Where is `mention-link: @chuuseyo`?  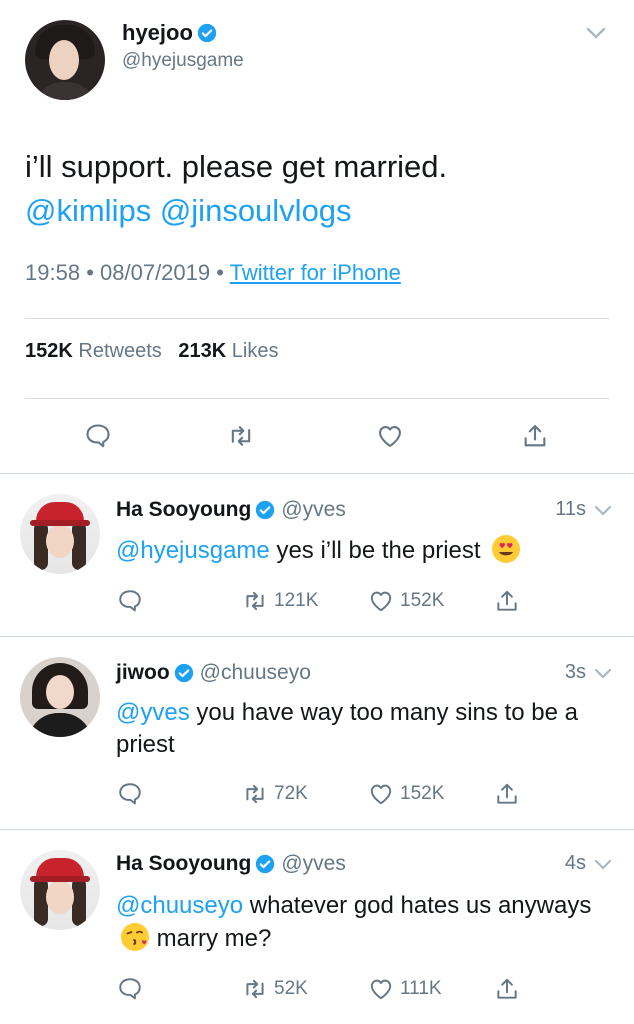
mention-link: @chuuseyo is located at coordinates (179, 905).